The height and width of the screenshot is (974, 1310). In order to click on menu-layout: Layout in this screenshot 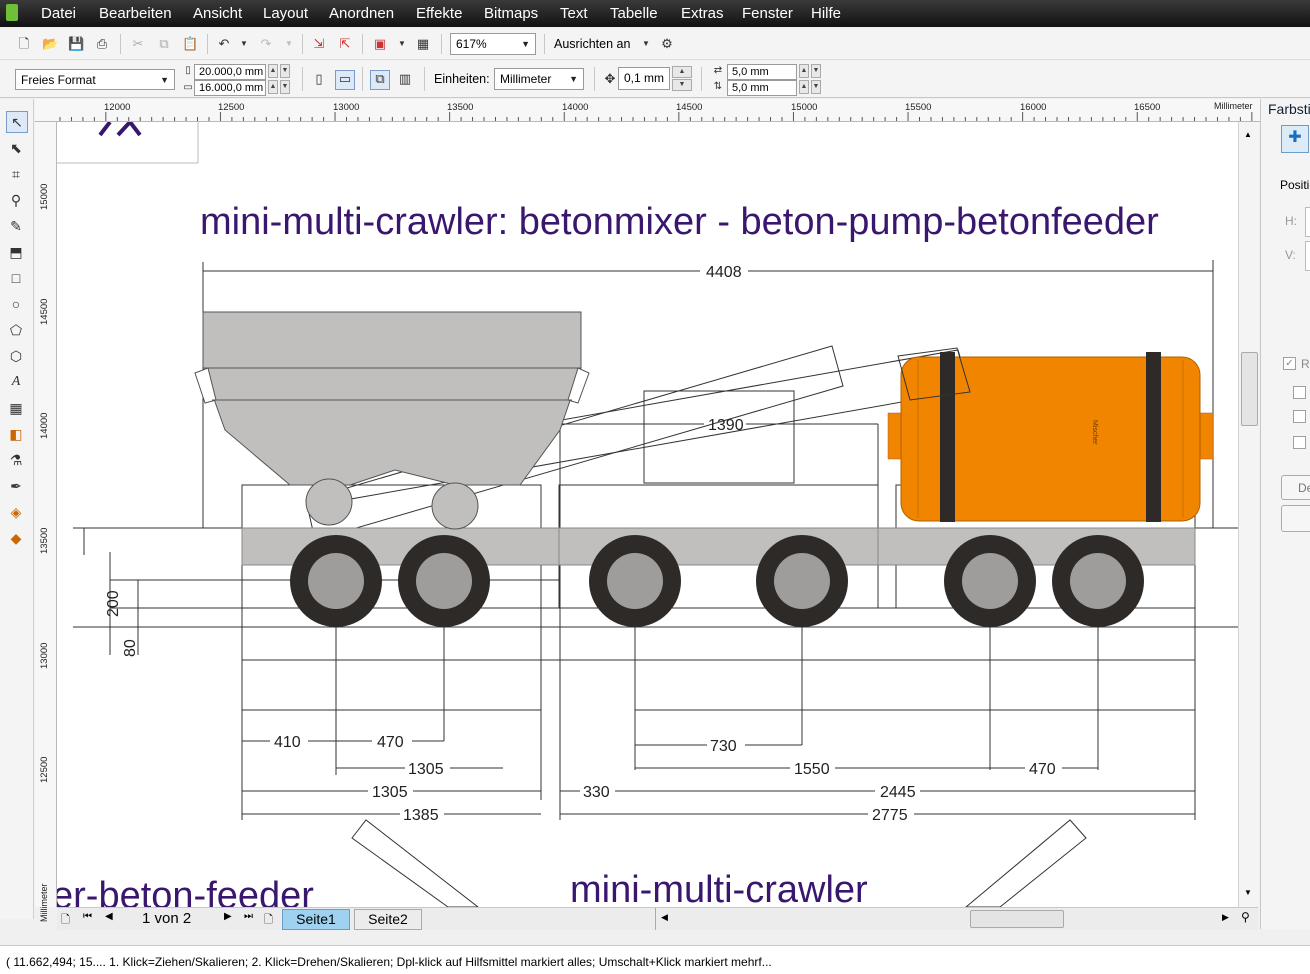, I will do `click(285, 13)`.